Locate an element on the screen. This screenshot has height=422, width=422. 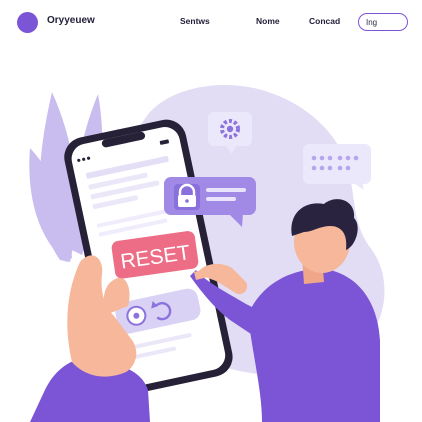
nav-link-2: Nome is located at coordinates (268, 21).